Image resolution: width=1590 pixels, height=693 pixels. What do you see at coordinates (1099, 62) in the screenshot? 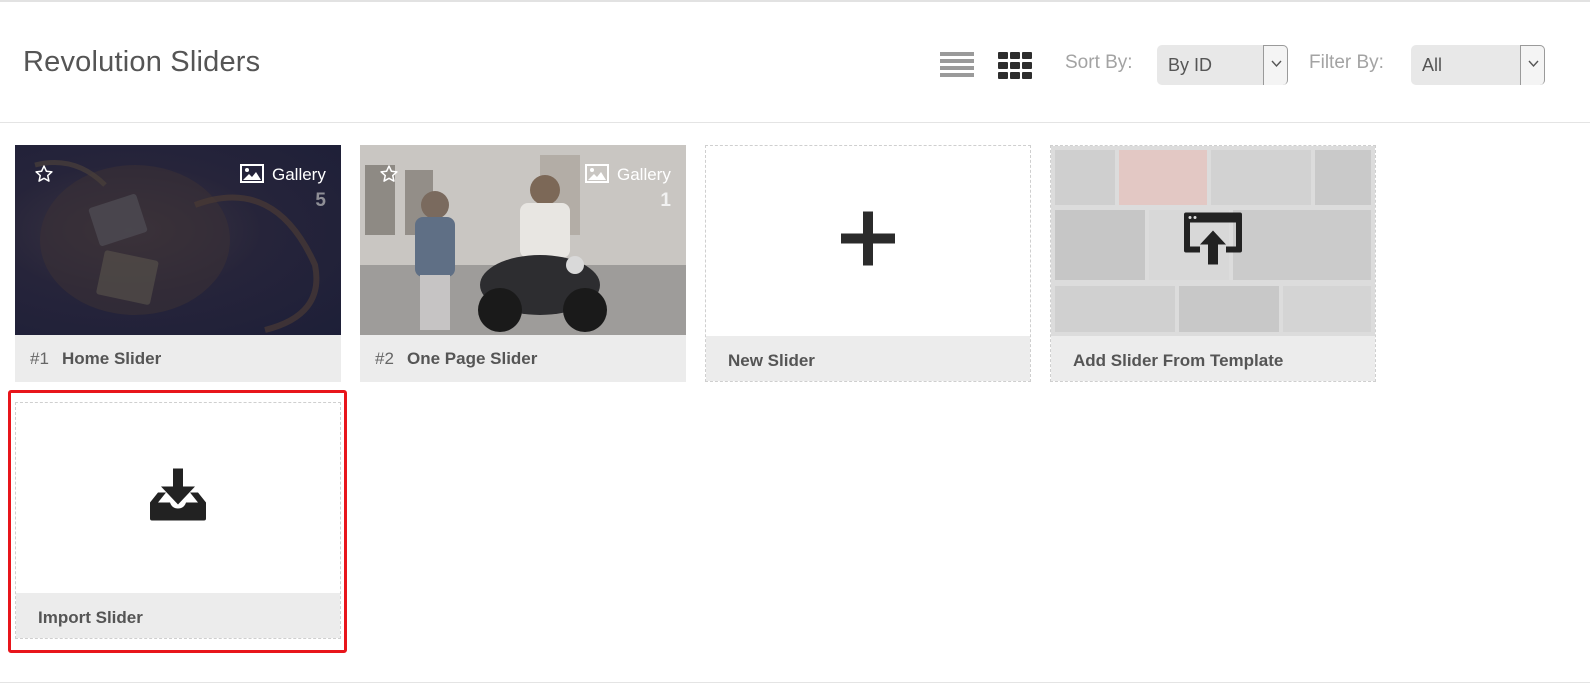
I see `sort-label: Sort By:` at bounding box center [1099, 62].